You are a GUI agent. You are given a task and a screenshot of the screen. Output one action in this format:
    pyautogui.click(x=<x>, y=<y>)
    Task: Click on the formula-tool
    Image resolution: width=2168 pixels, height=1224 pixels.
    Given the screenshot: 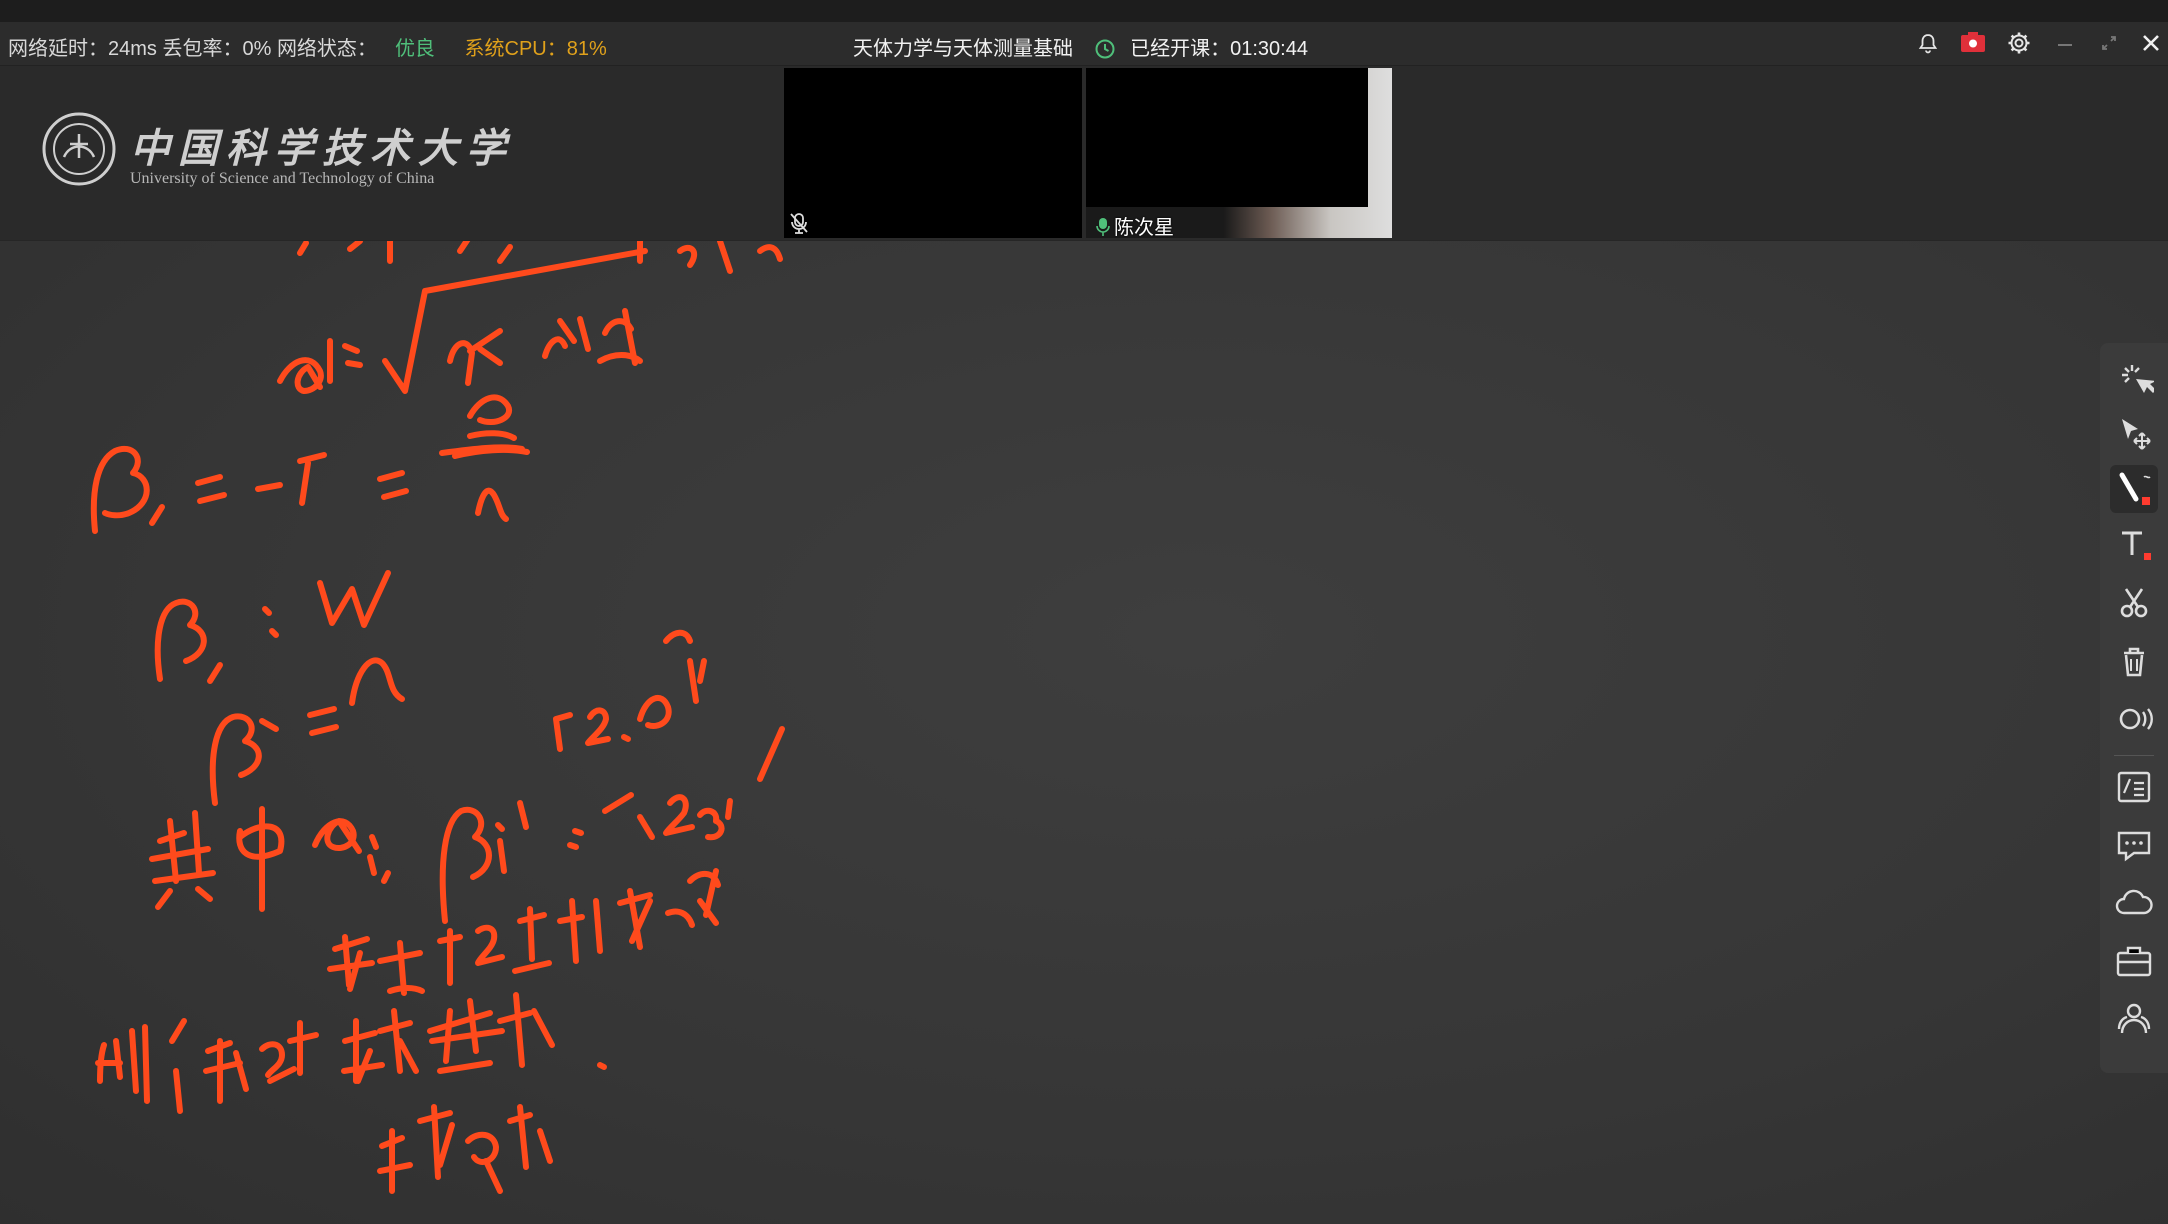 What is the action you would take?
    pyautogui.click(x=2134, y=787)
    